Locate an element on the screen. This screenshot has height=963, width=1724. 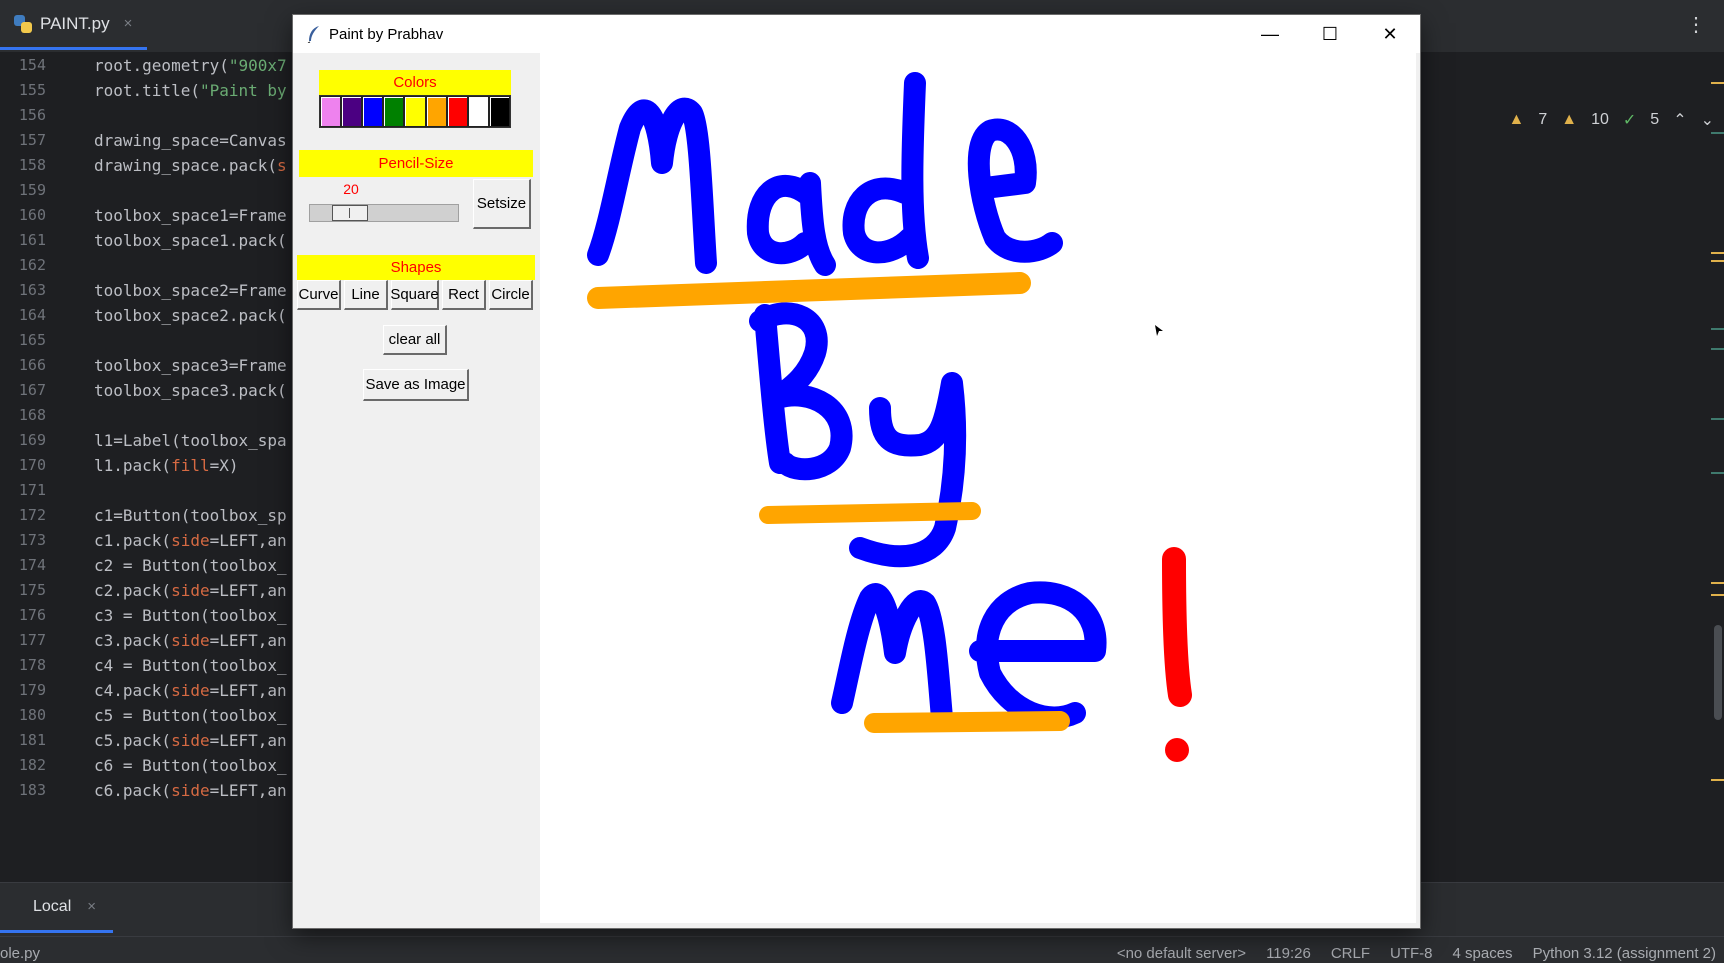
code-line: toolbox_space1.pack( is located at coordinates (190, 241).